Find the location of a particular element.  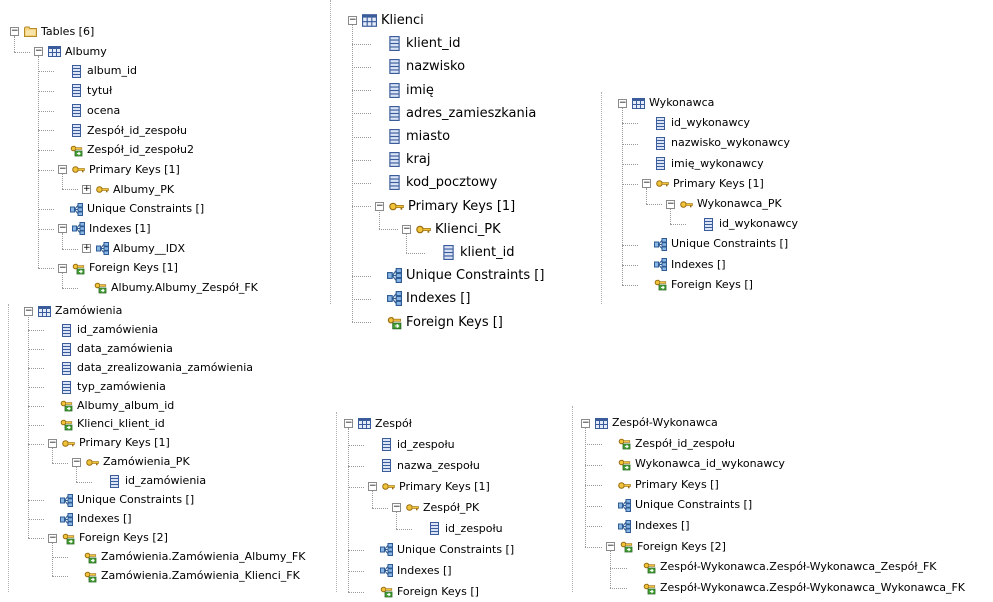

node-label: Zamówienia is located at coordinates (89, 310).